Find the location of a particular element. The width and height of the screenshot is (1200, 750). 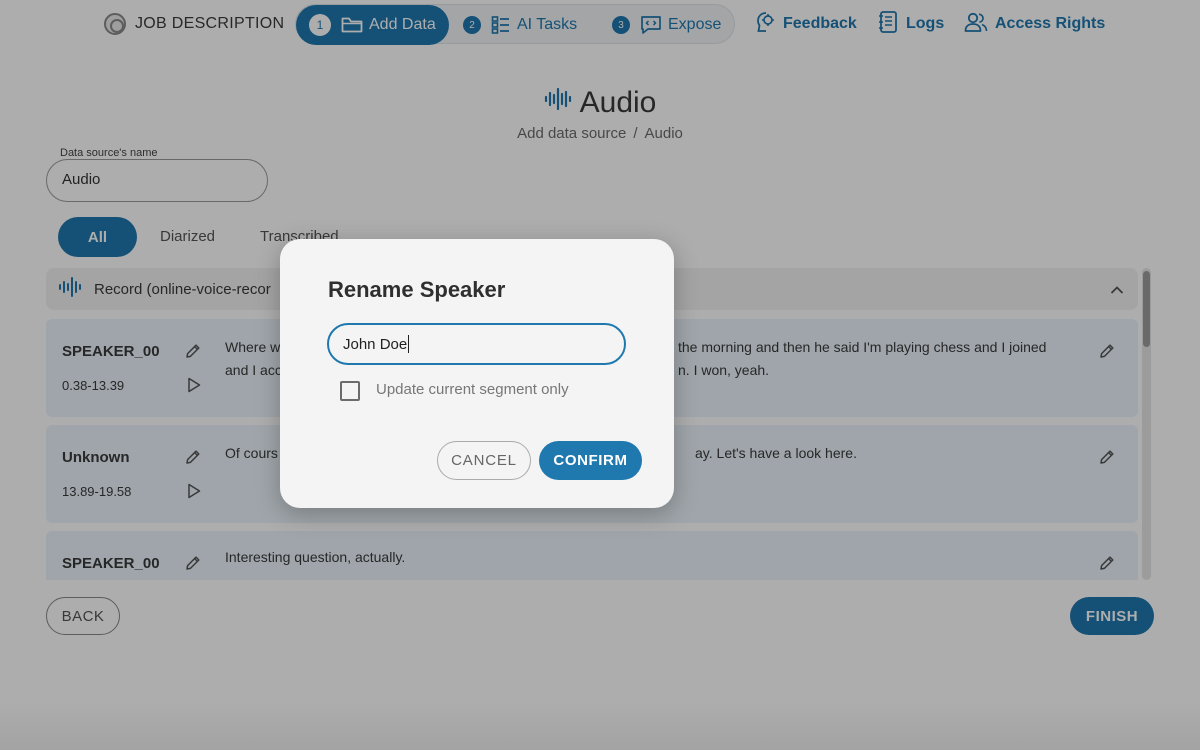

update-segment-checkbox is located at coordinates (350, 391).